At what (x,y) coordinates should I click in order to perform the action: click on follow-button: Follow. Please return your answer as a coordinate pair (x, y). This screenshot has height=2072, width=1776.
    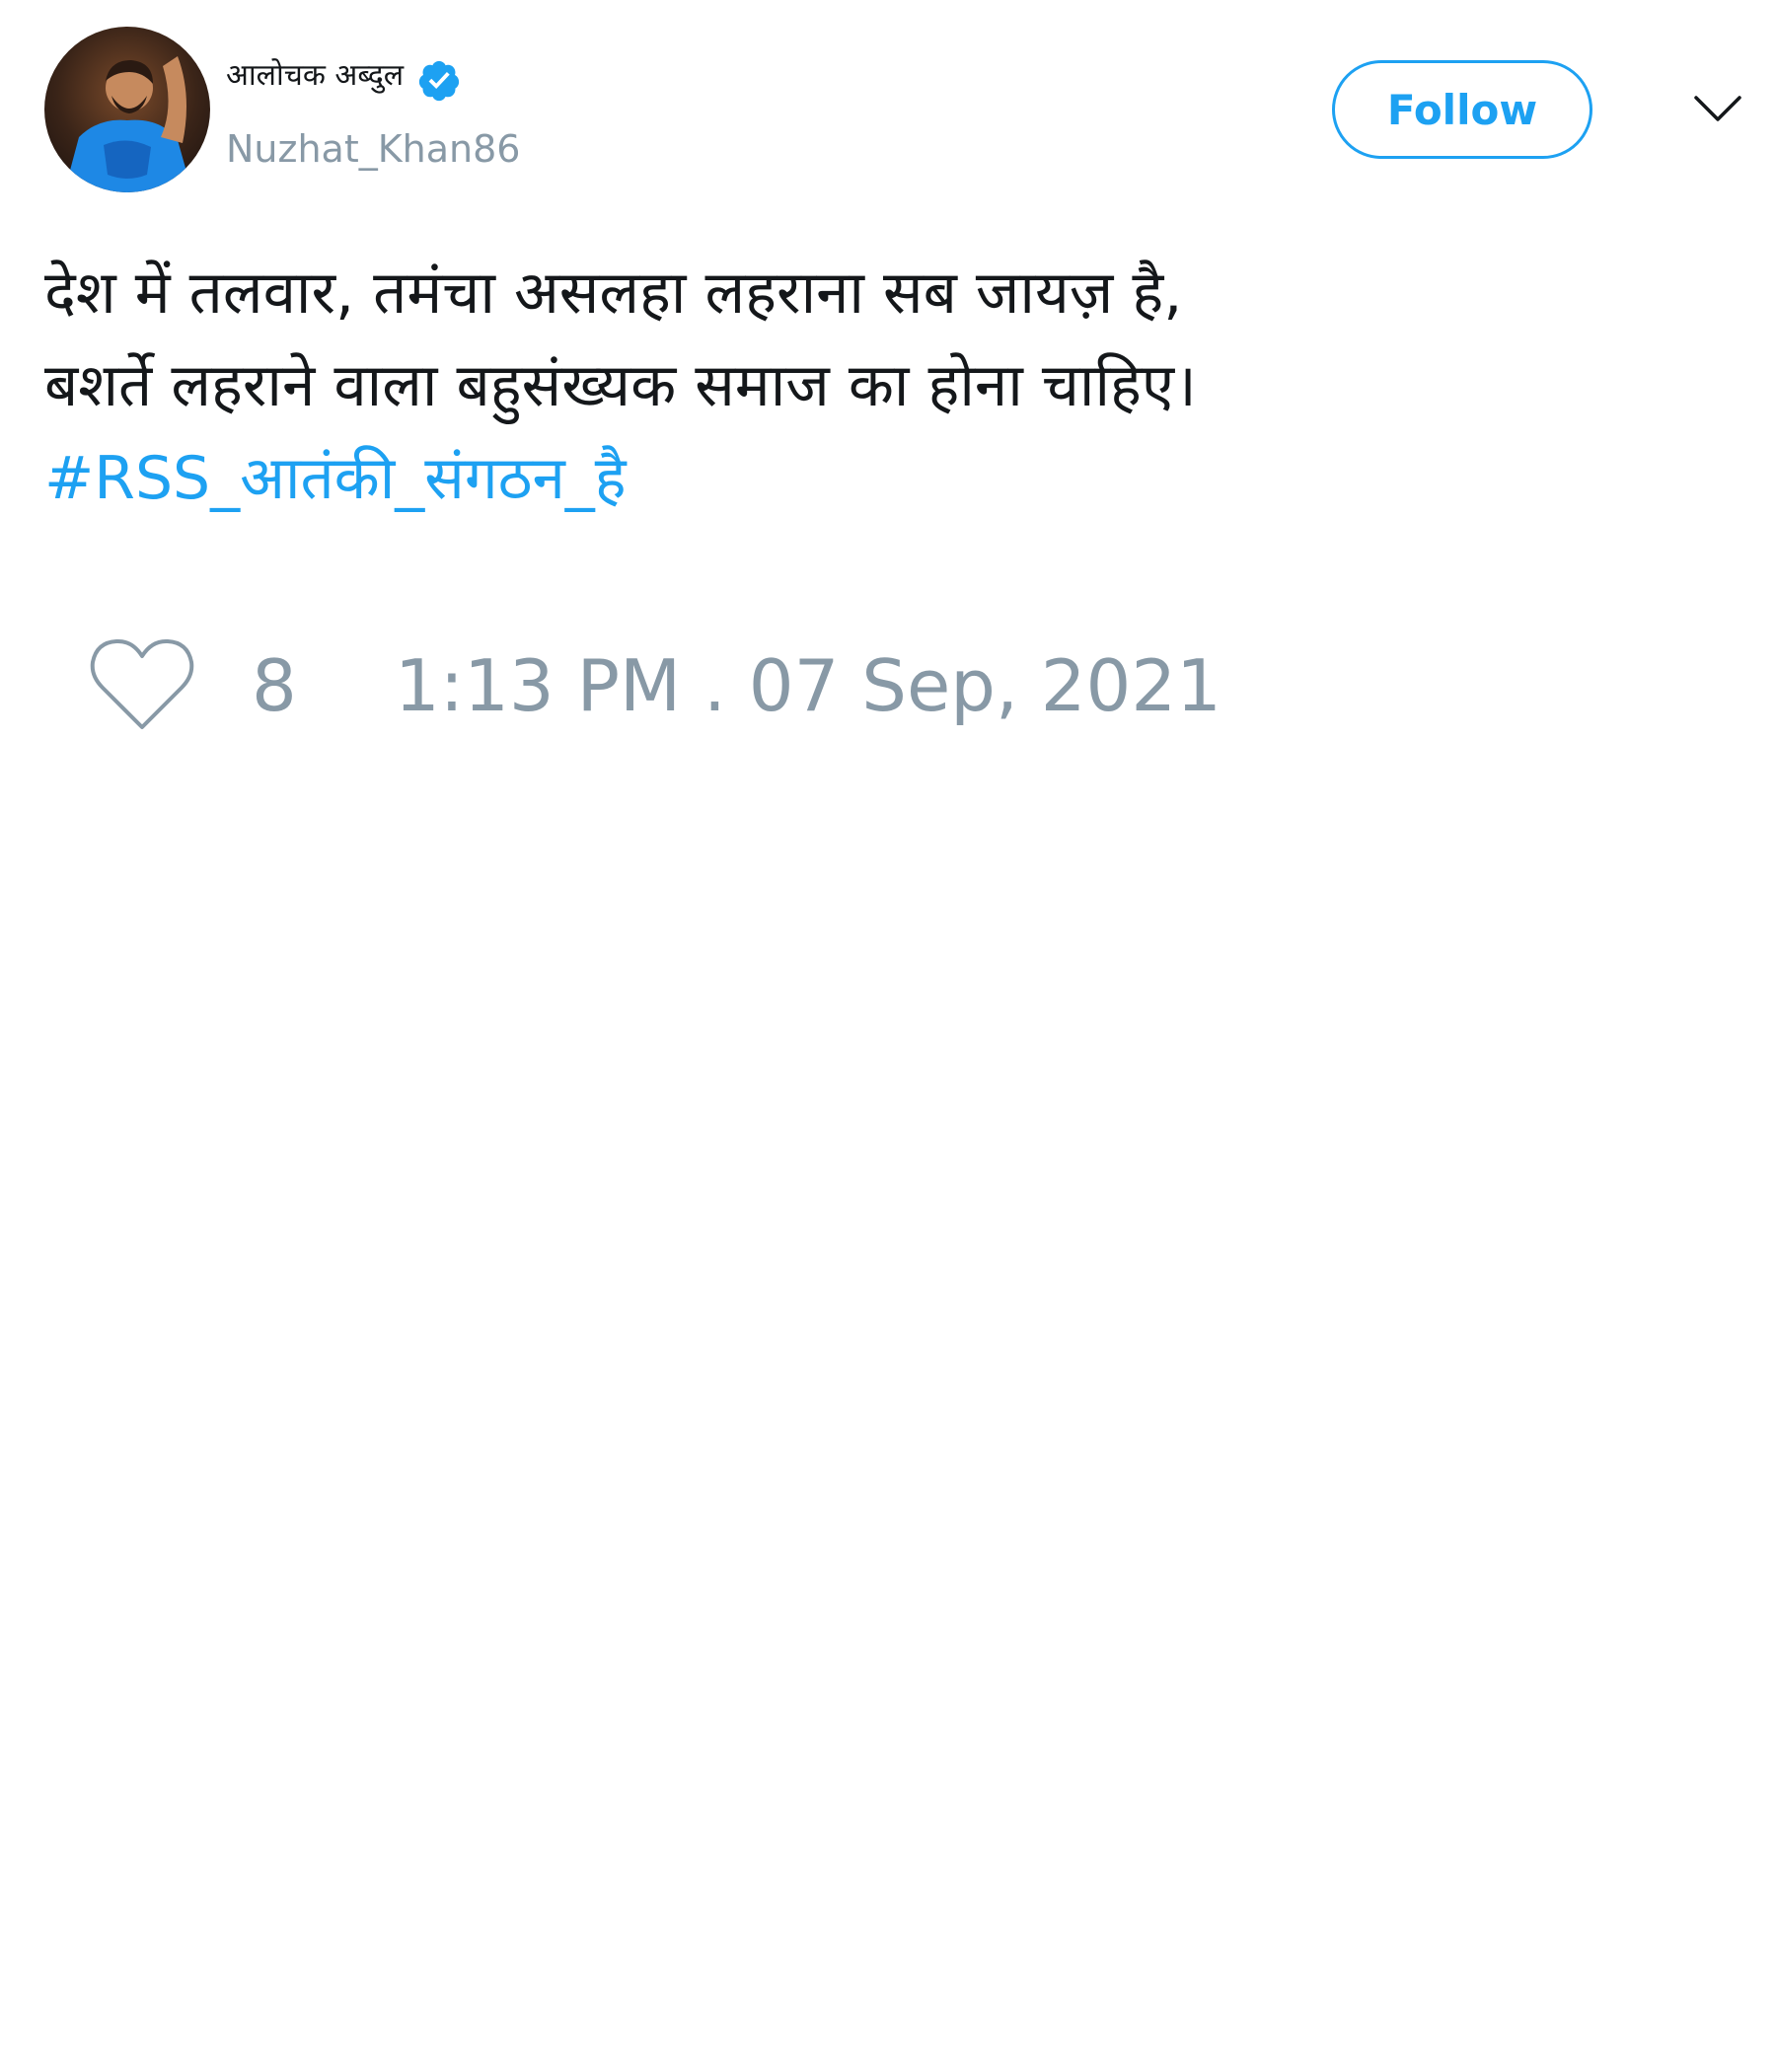
    Looking at the image, I should click on (1462, 110).